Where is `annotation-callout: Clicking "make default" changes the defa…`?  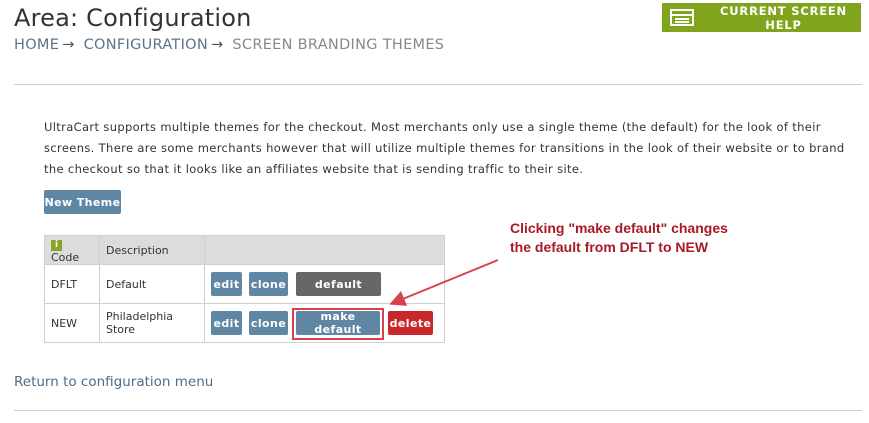
annotation-callout: Clicking "make default" changes the defa… is located at coordinates (619, 238).